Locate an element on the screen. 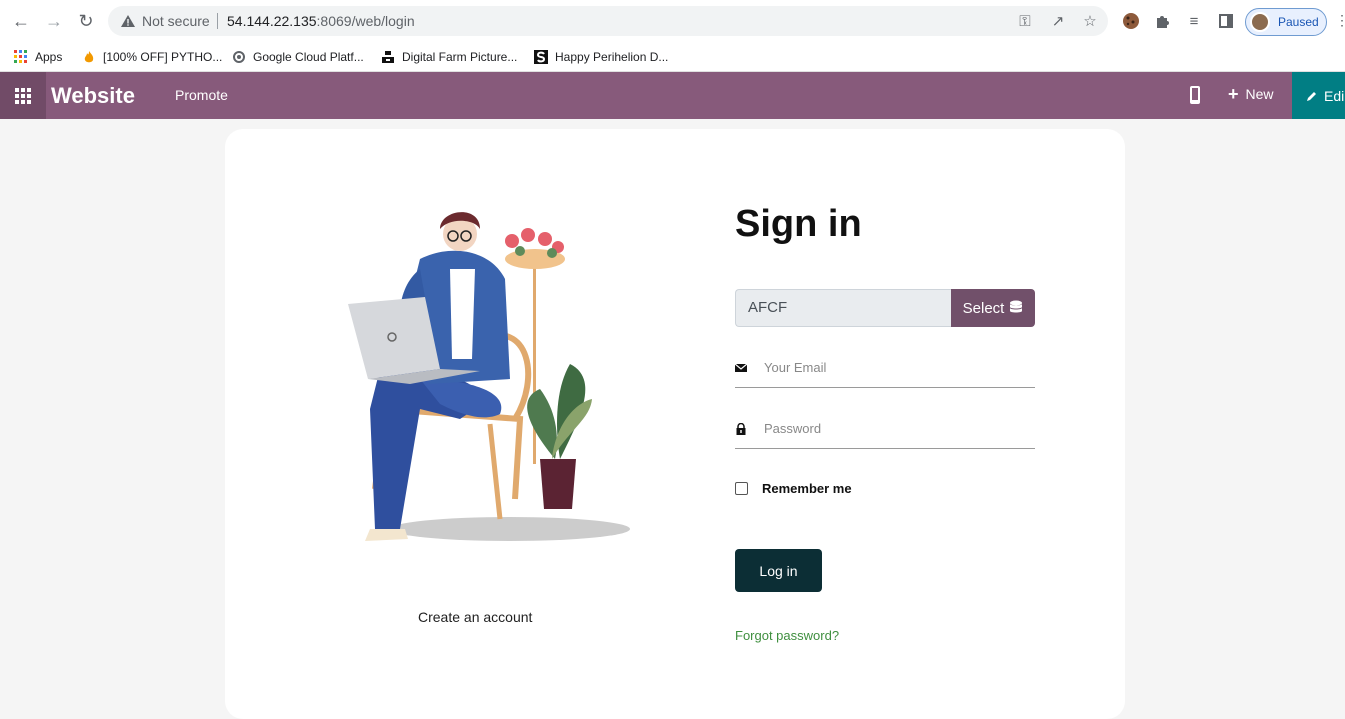 The width and height of the screenshot is (1345, 719). create-account-link: Create an account is located at coordinates (475, 617).